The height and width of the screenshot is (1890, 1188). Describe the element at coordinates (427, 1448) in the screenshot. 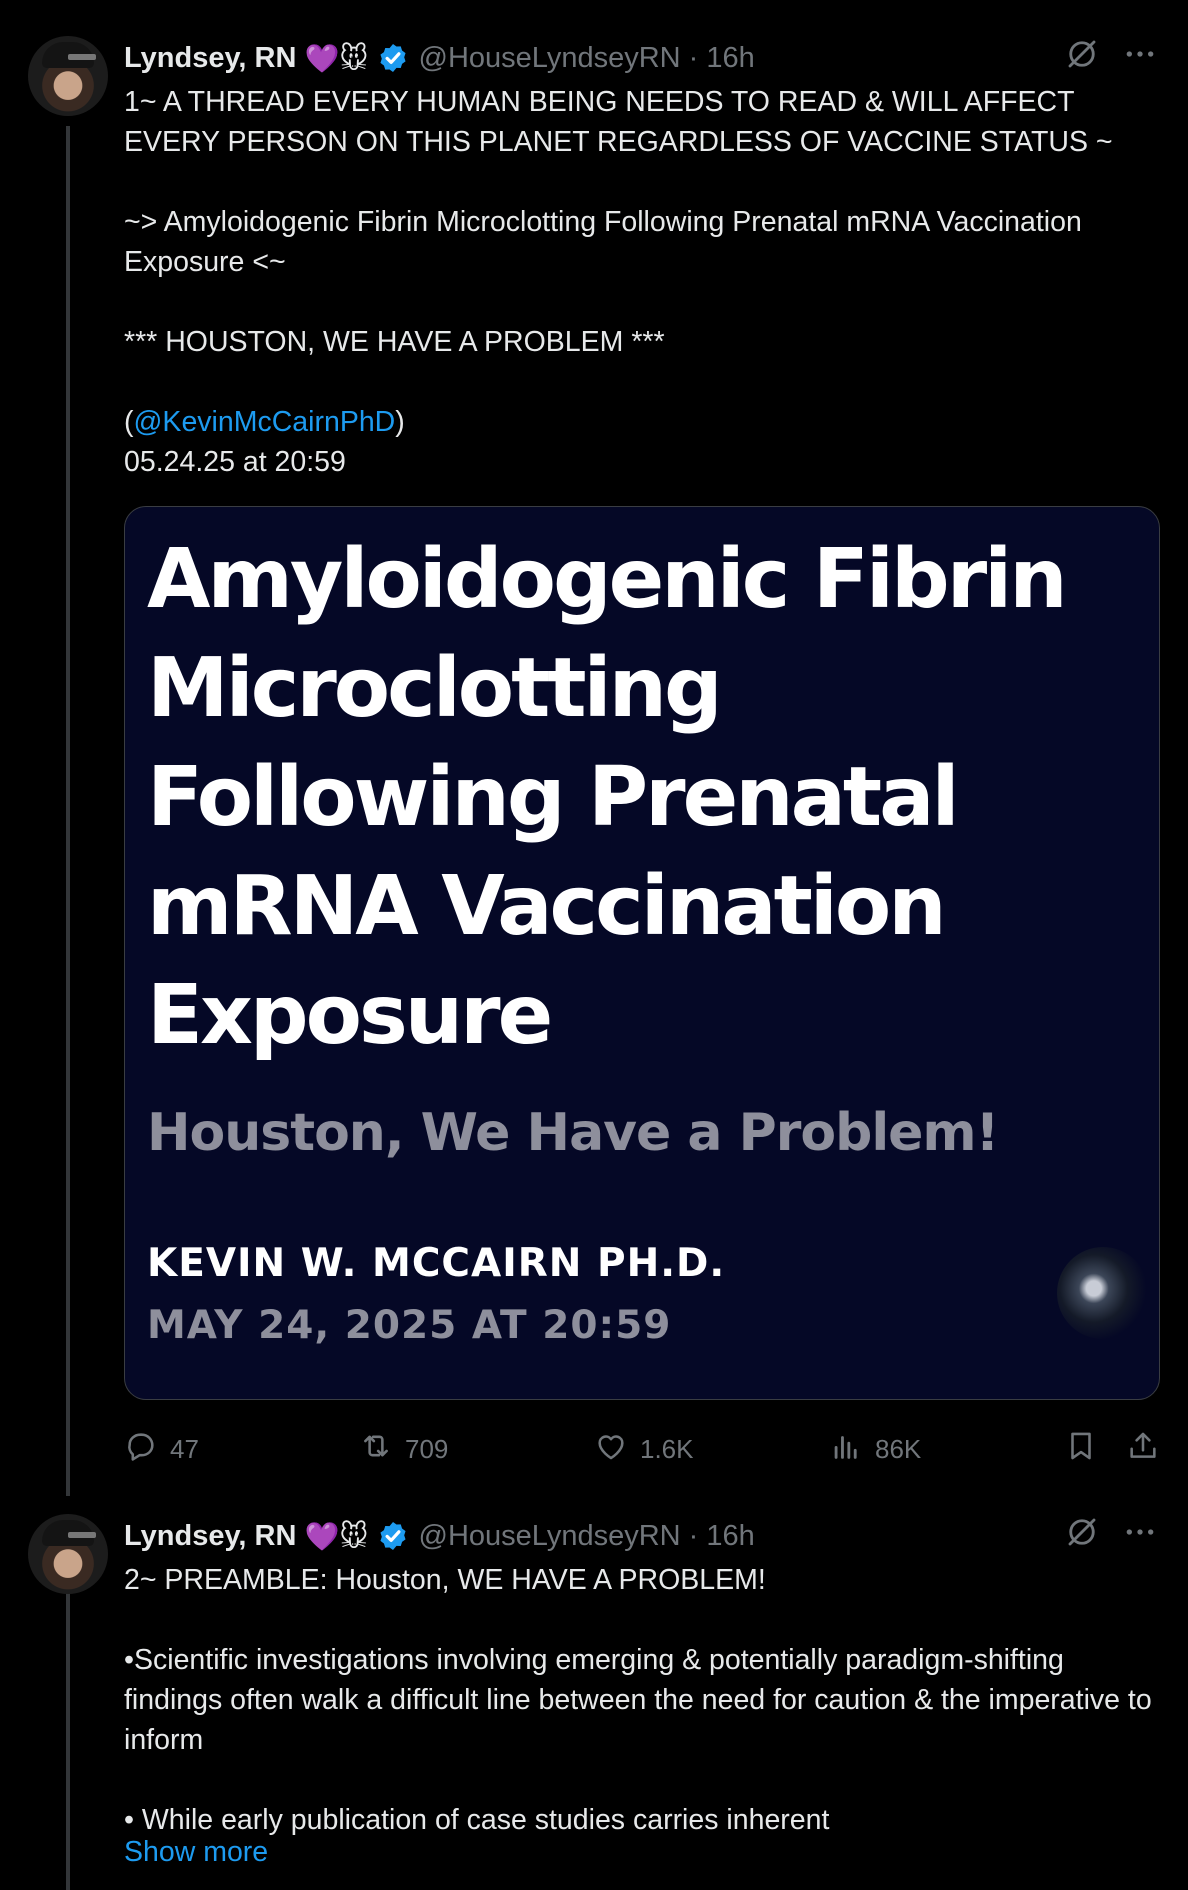

I see `repost-count: 709` at that location.